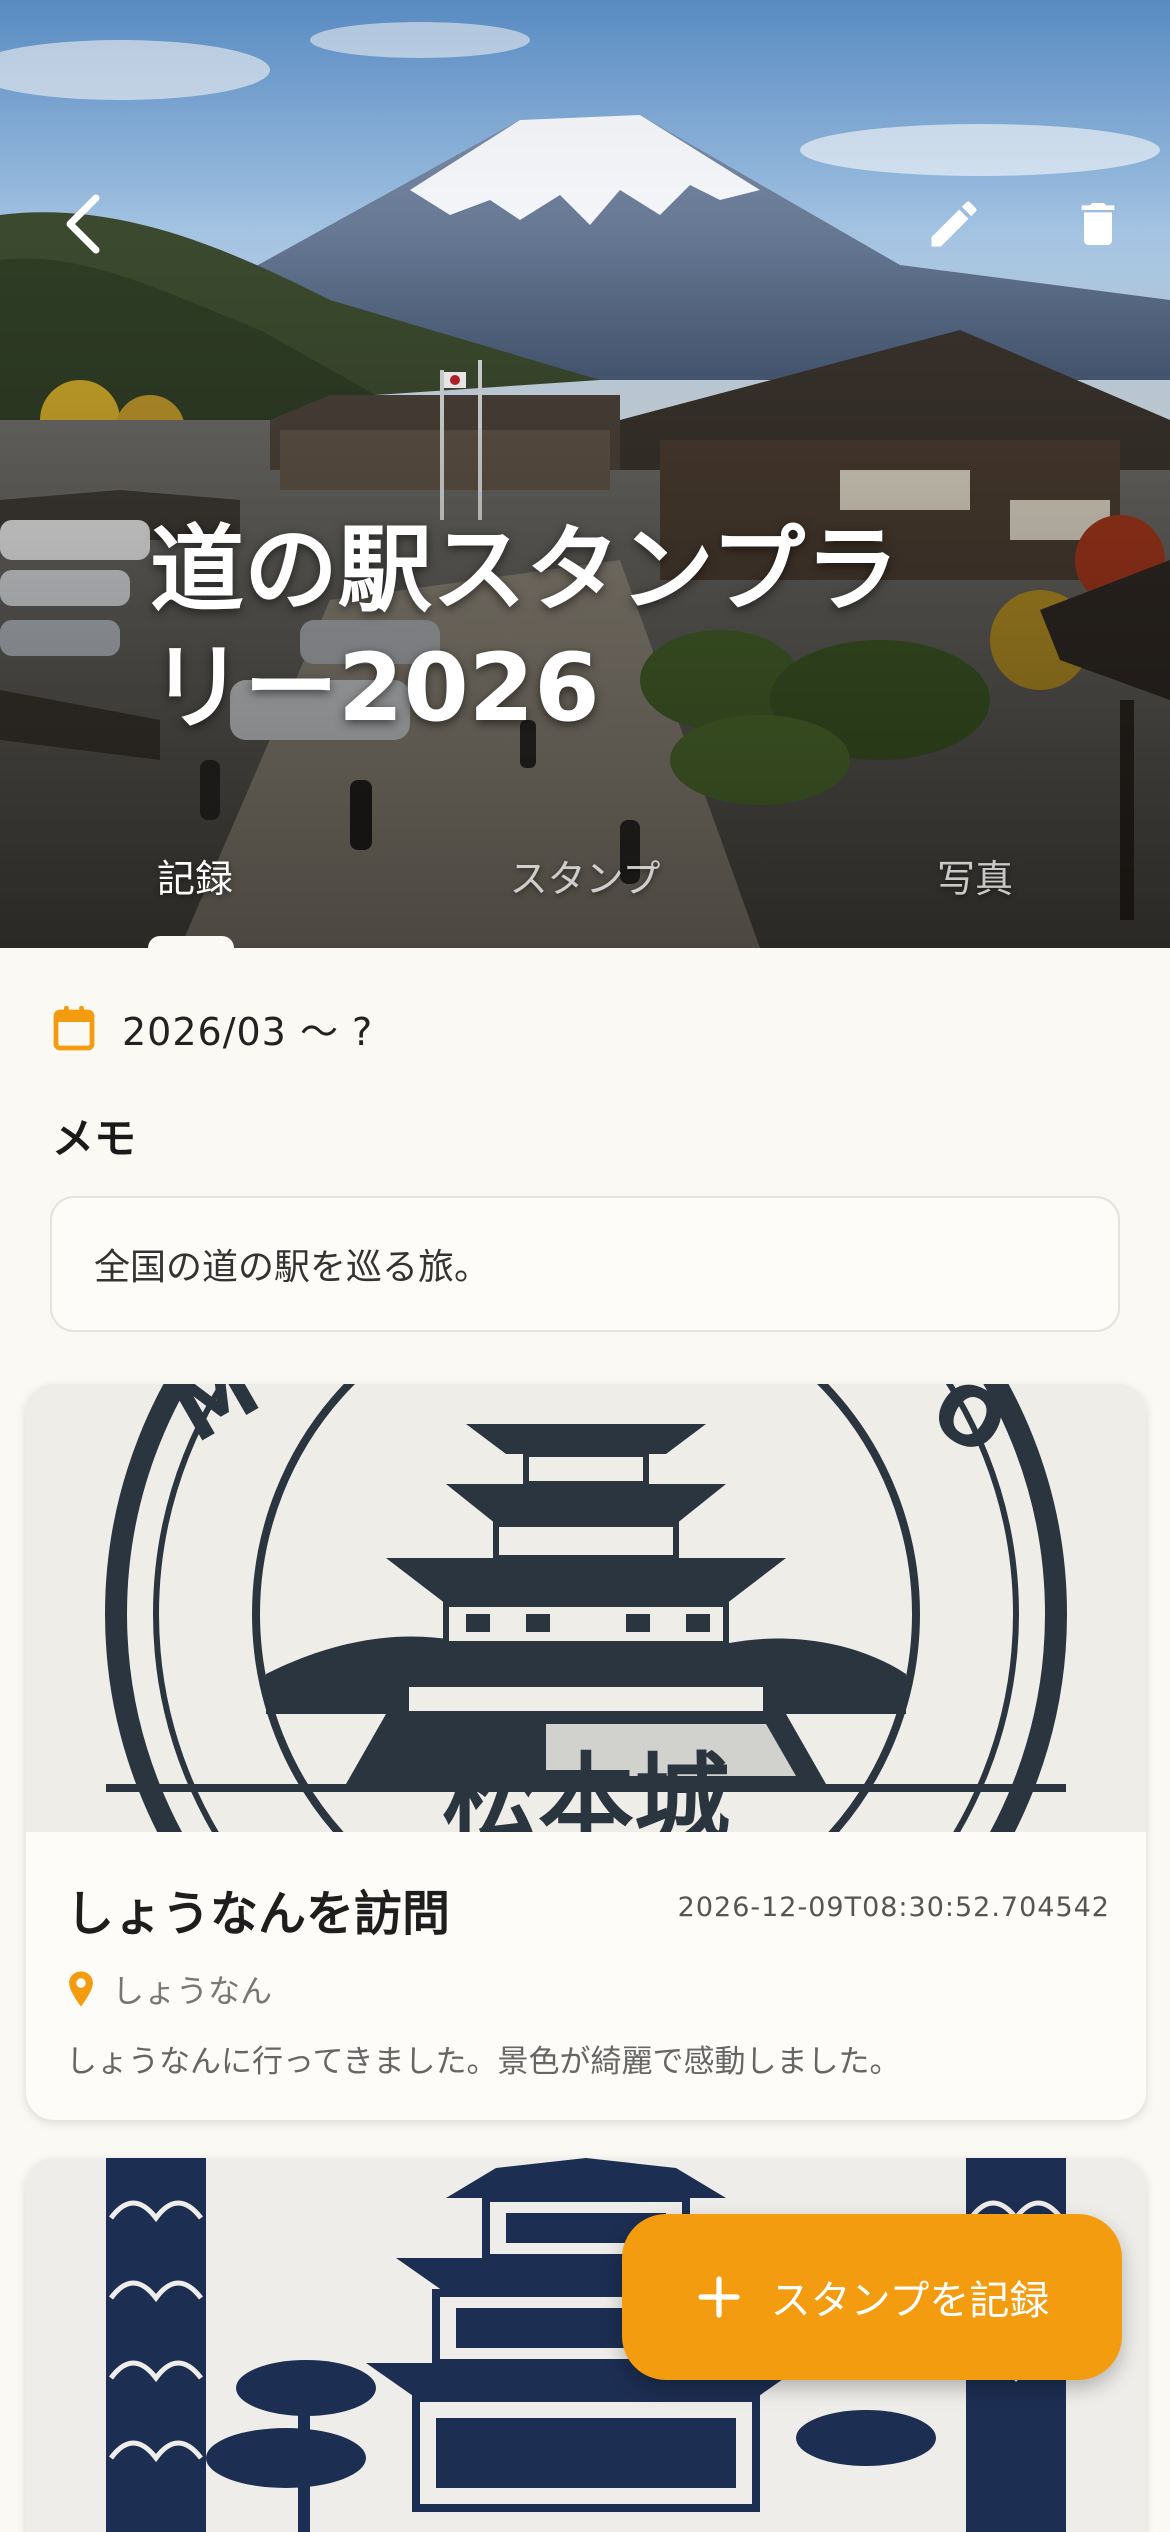 Image resolution: width=1170 pixels, height=2532 pixels. I want to click on back-button, so click(84, 224).